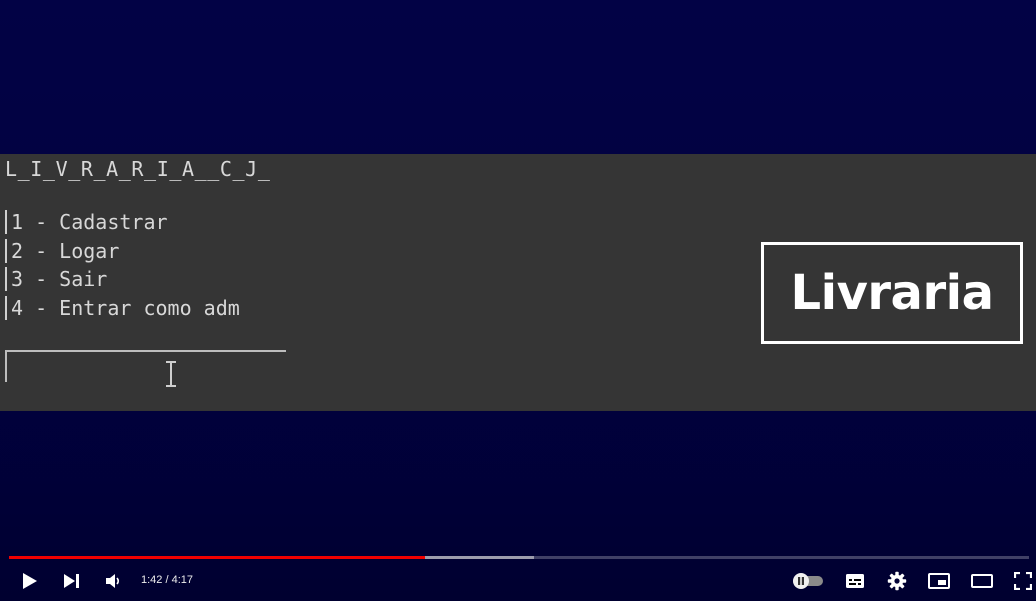 The height and width of the screenshot is (601, 1036). What do you see at coordinates (138, 169) in the screenshot?
I see `console-title: L_I_V_R_A_R_I_A__C_J_` at bounding box center [138, 169].